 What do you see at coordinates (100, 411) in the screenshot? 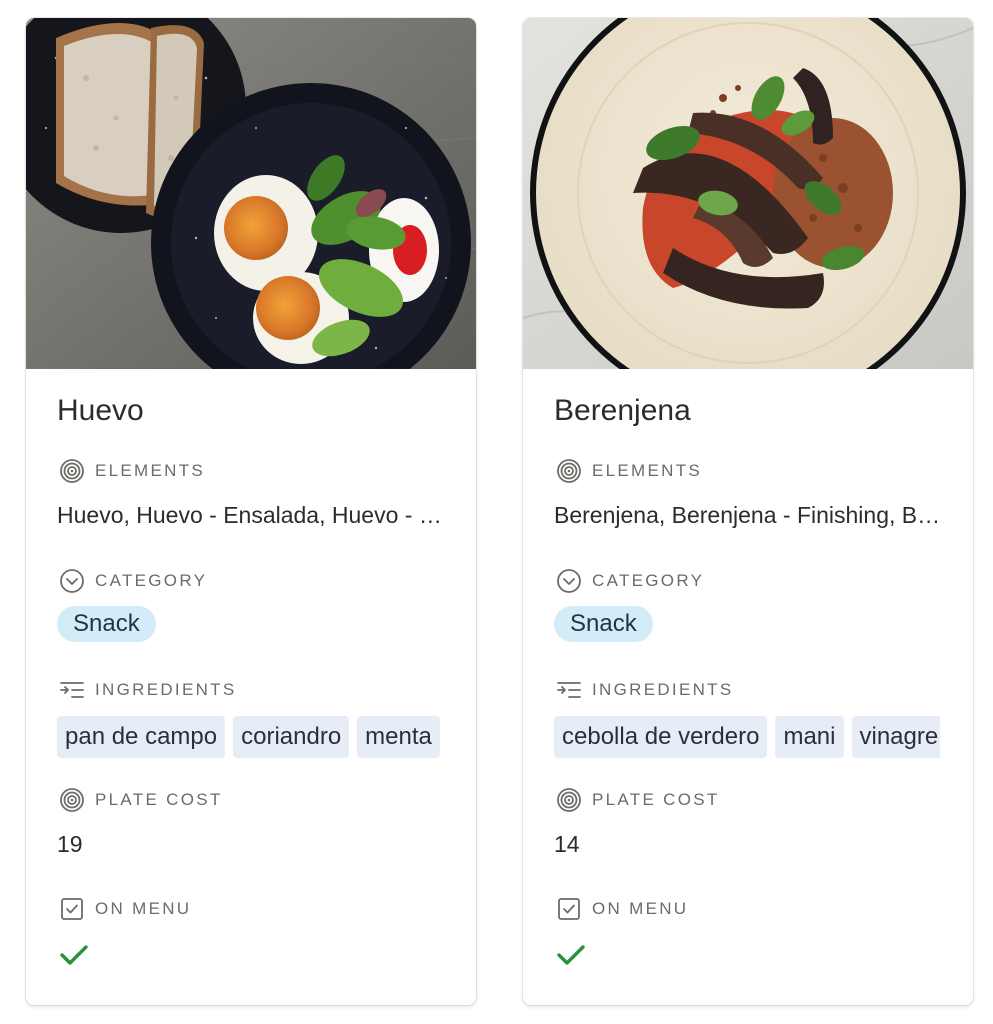
I see `card-title: Huevo` at bounding box center [100, 411].